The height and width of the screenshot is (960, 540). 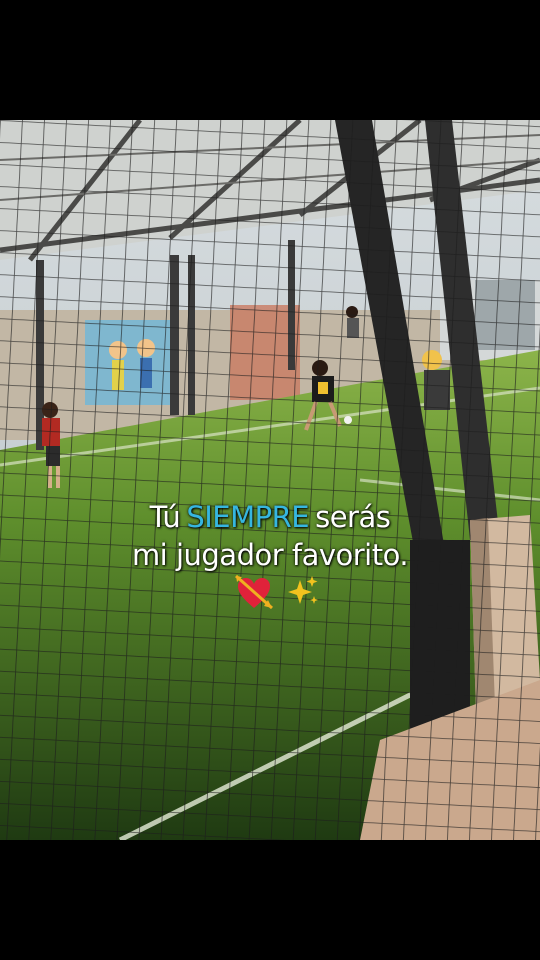 I want to click on heart-with-arrow-icon, so click(x=254, y=592).